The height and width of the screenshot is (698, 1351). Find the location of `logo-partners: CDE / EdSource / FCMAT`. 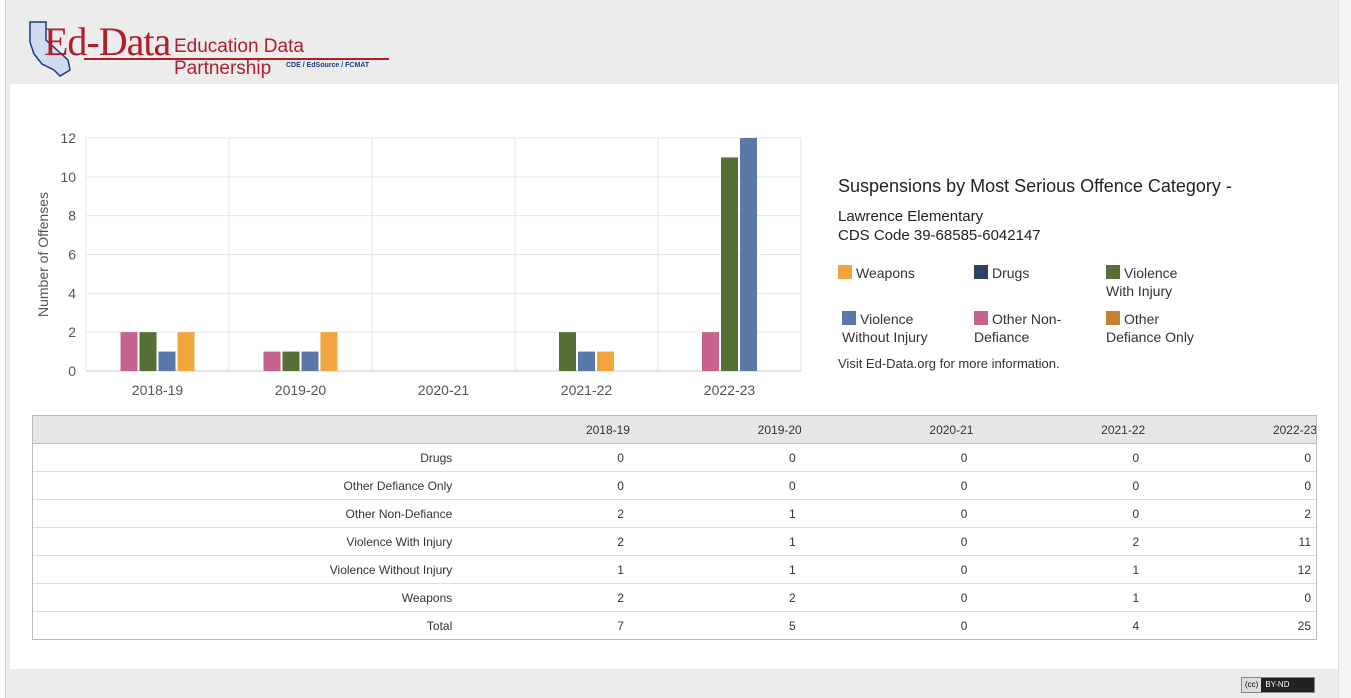

logo-partners: CDE / EdSource / FCMAT is located at coordinates (328, 65).